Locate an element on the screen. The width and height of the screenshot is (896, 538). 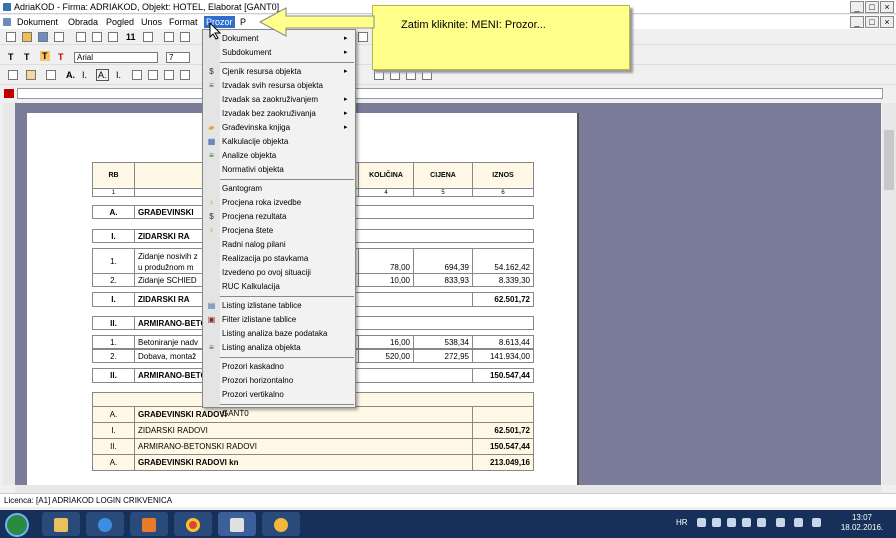
doc-close-button: × is located at coordinates (887, 22).